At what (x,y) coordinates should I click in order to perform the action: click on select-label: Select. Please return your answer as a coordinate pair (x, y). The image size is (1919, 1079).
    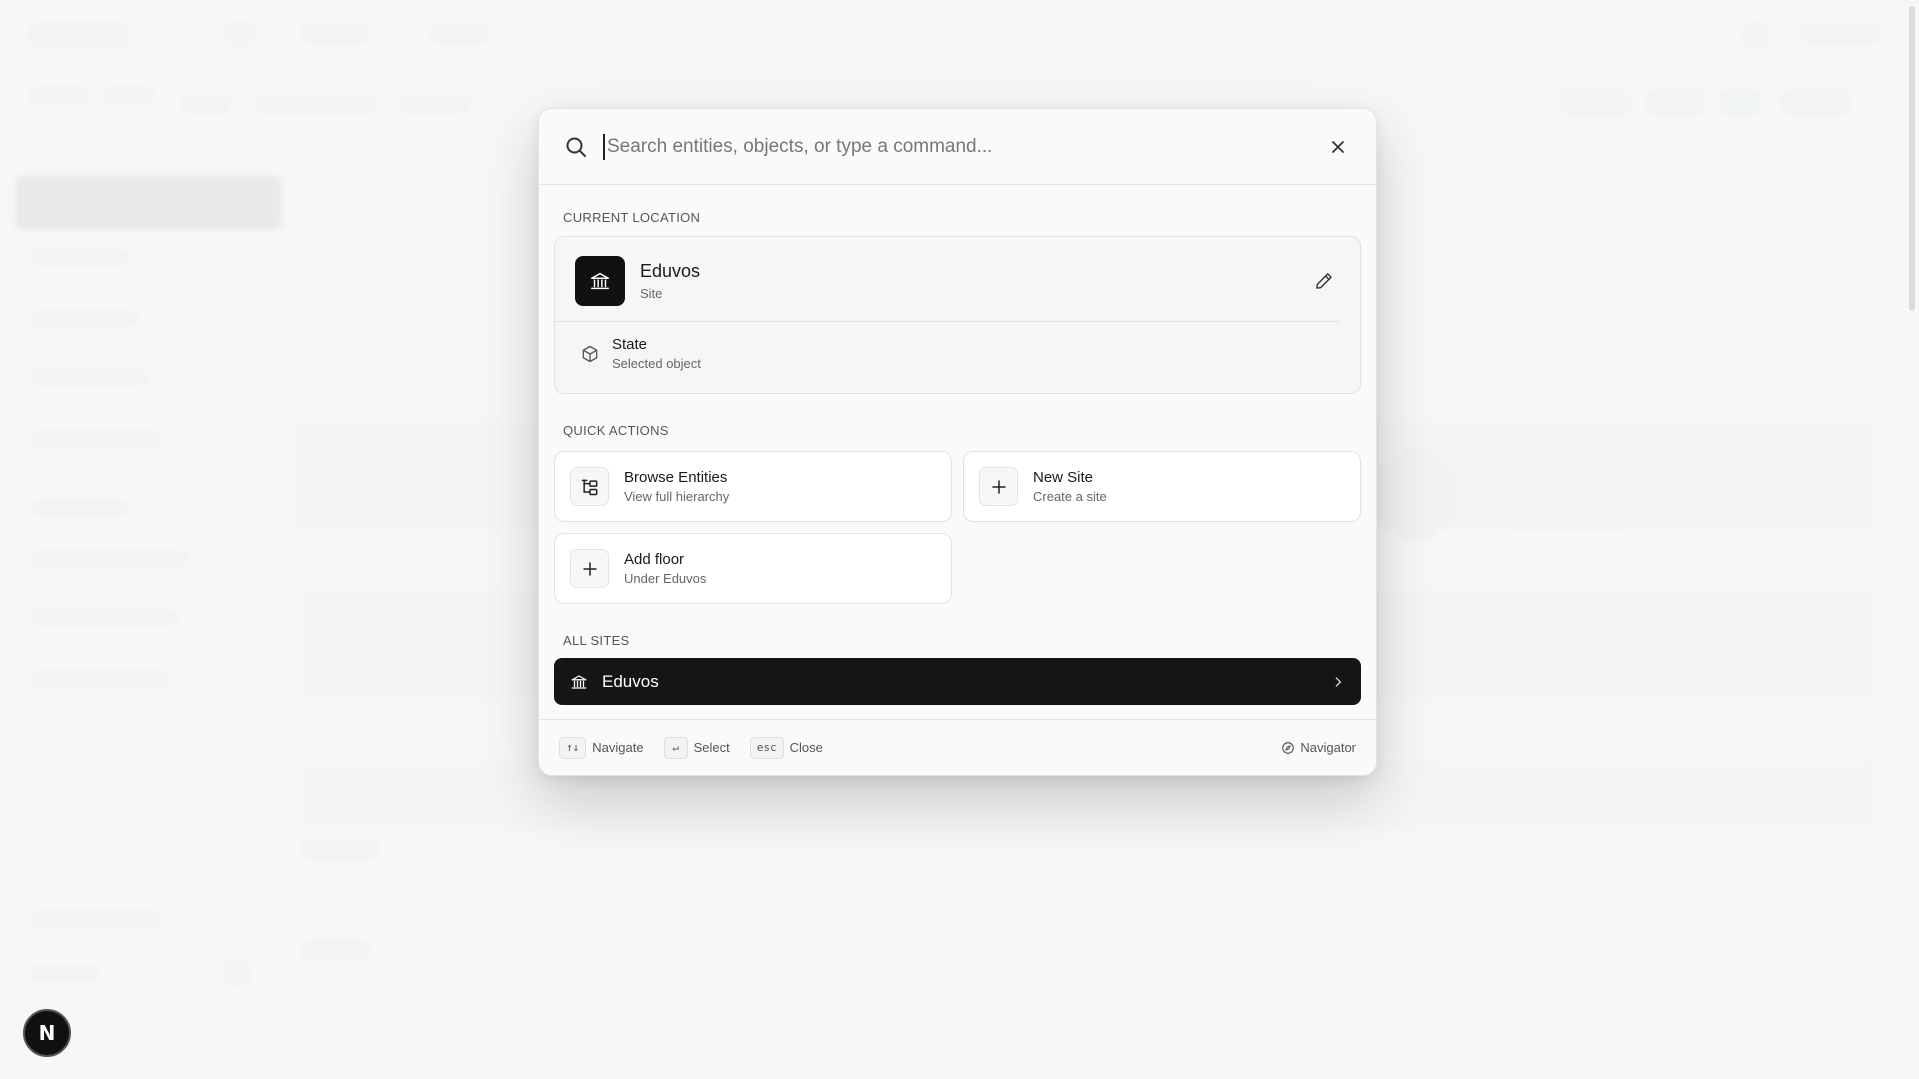
    Looking at the image, I should click on (711, 747).